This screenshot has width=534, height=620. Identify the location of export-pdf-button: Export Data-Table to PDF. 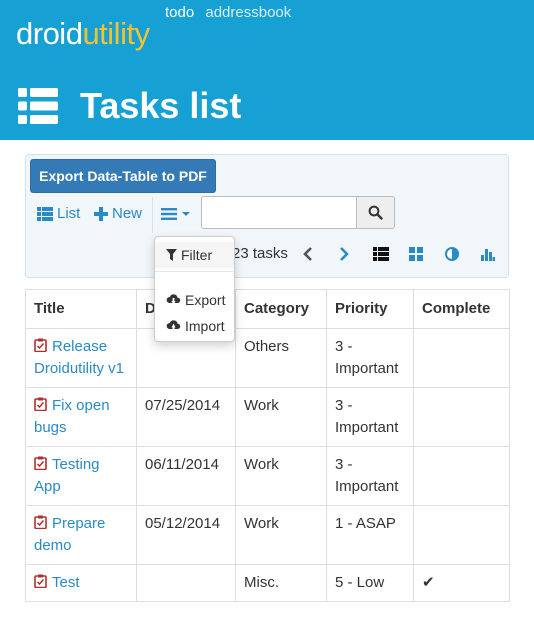
(123, 176).